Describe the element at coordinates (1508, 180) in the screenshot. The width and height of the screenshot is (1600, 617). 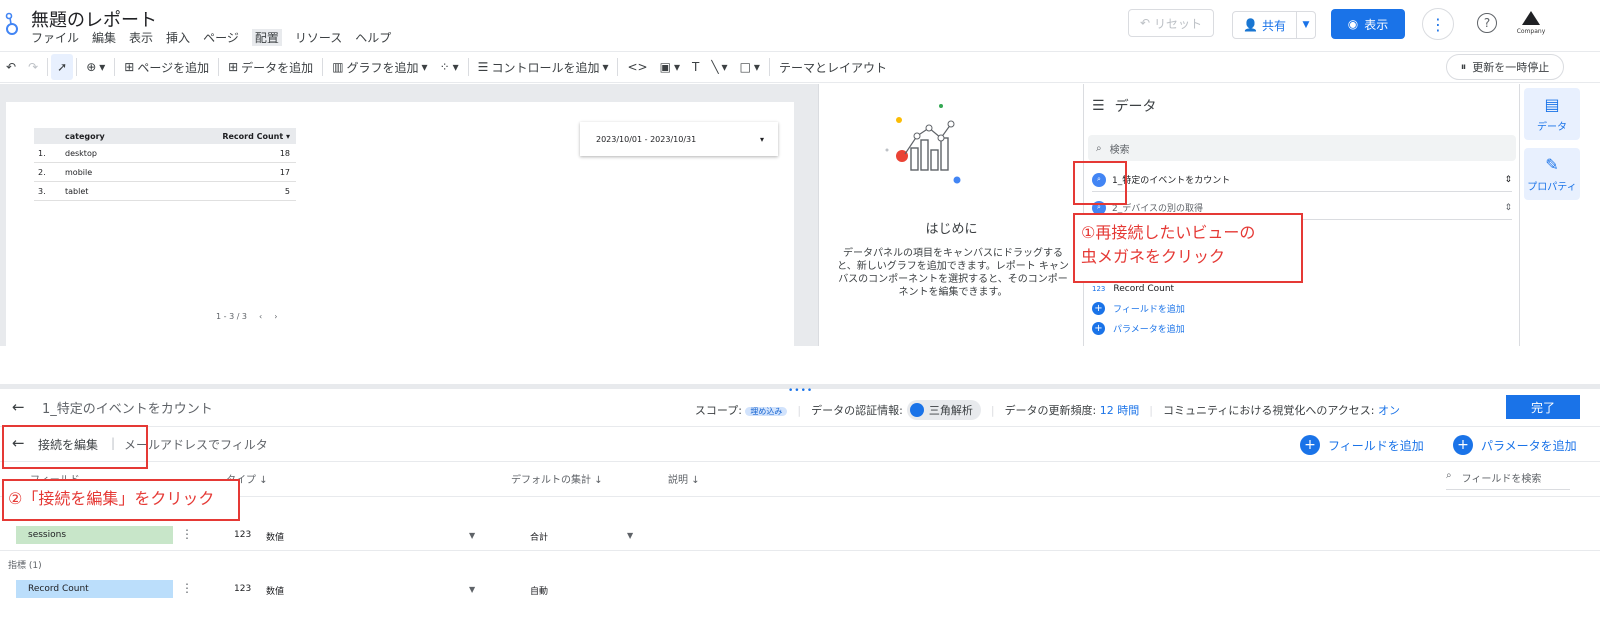
I see `expand-icon: ⇕` at that location.